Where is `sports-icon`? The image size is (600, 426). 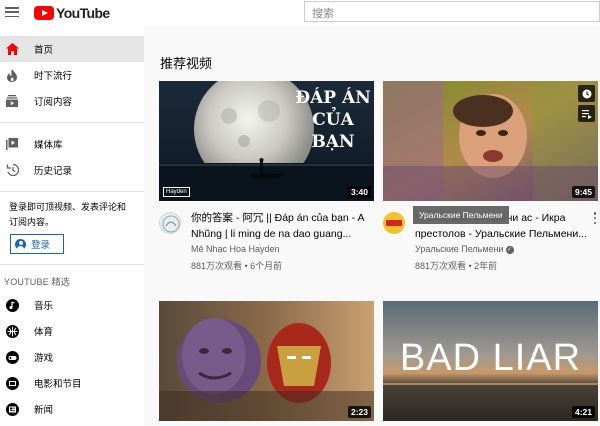 sports-icon is located at coordinates (12, 331).